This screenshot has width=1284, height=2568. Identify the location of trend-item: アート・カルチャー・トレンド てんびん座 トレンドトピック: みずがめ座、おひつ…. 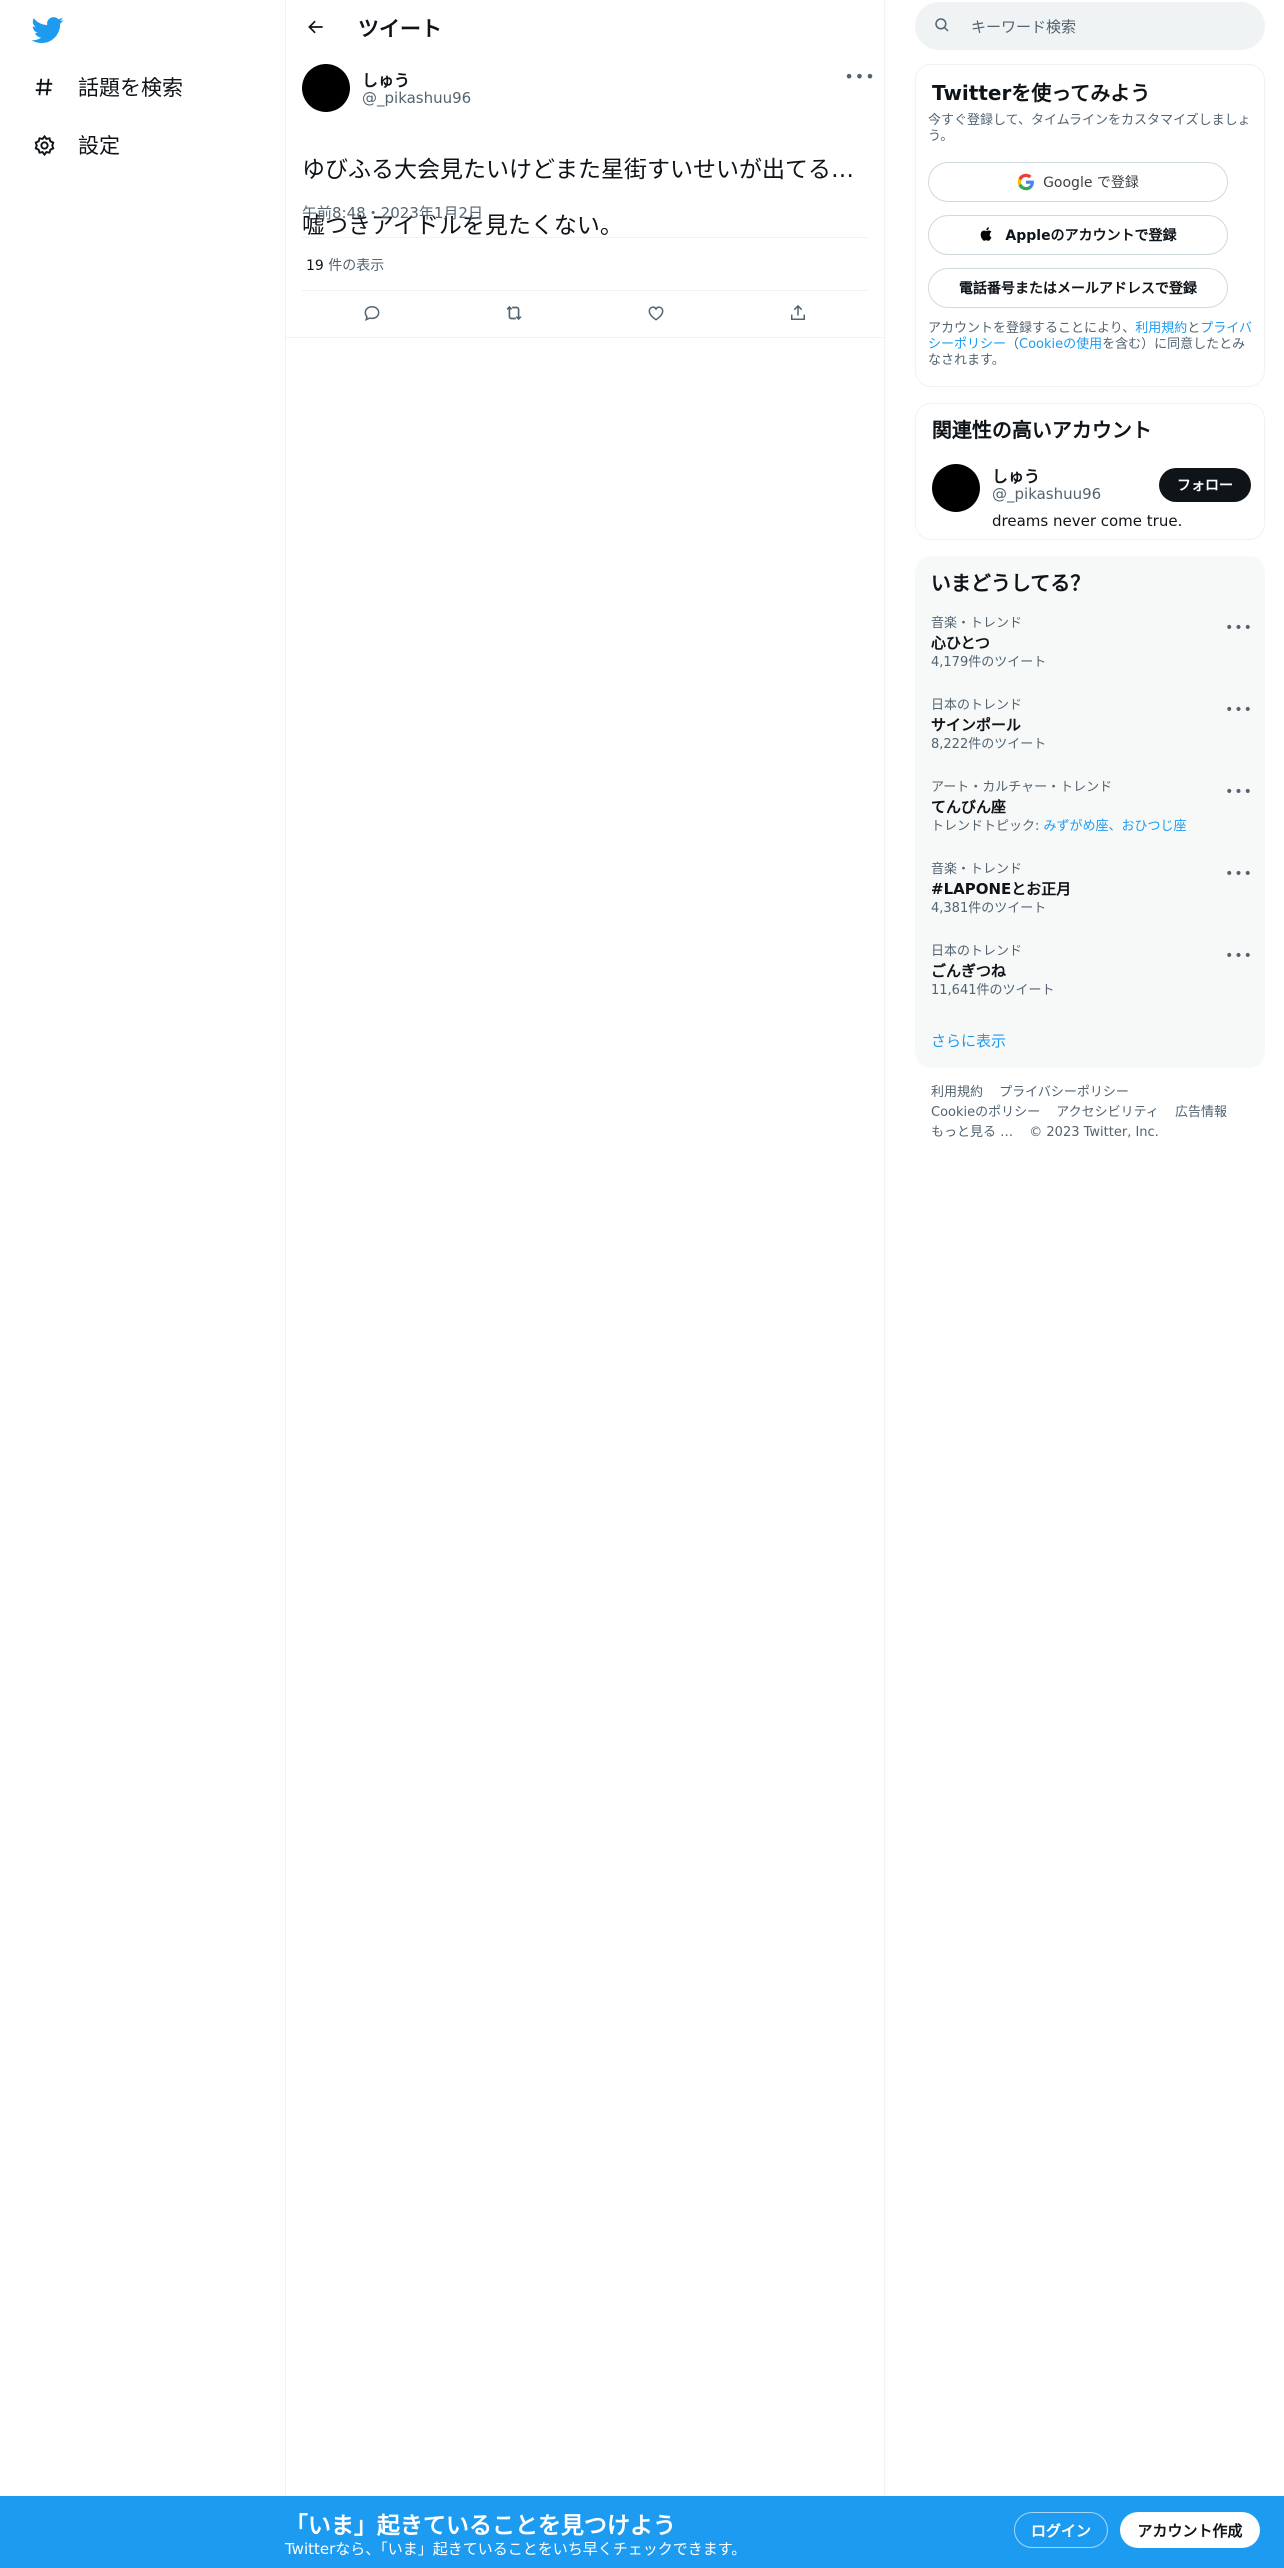
(1091, 808).